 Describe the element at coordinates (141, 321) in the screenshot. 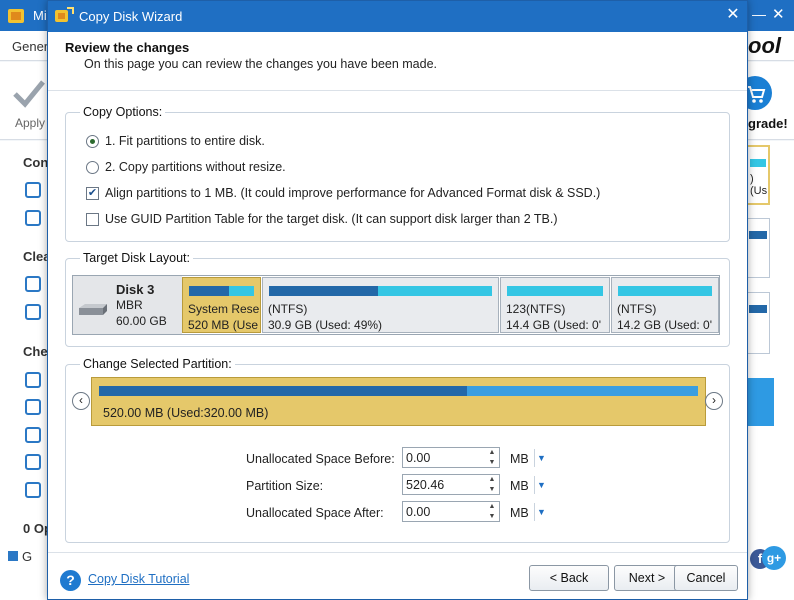

I see `disk-capacity: 60.00 GB` at that location.